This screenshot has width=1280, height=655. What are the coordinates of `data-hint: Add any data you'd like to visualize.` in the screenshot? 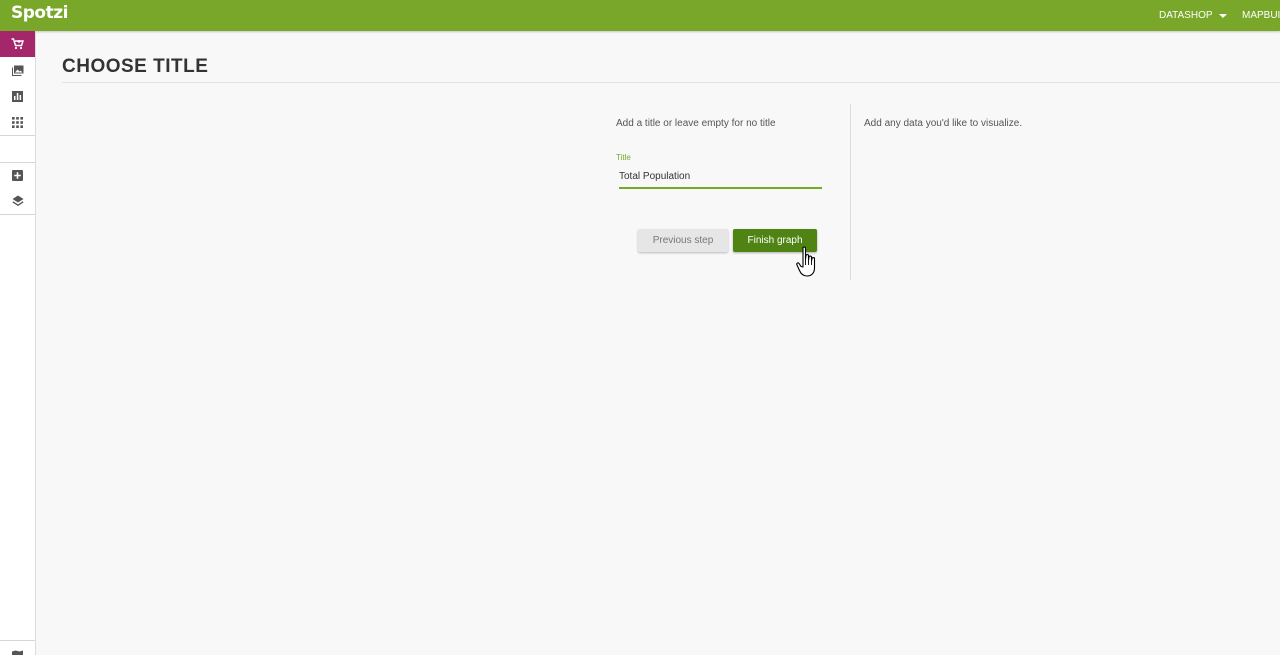 It's located at (943, 123).